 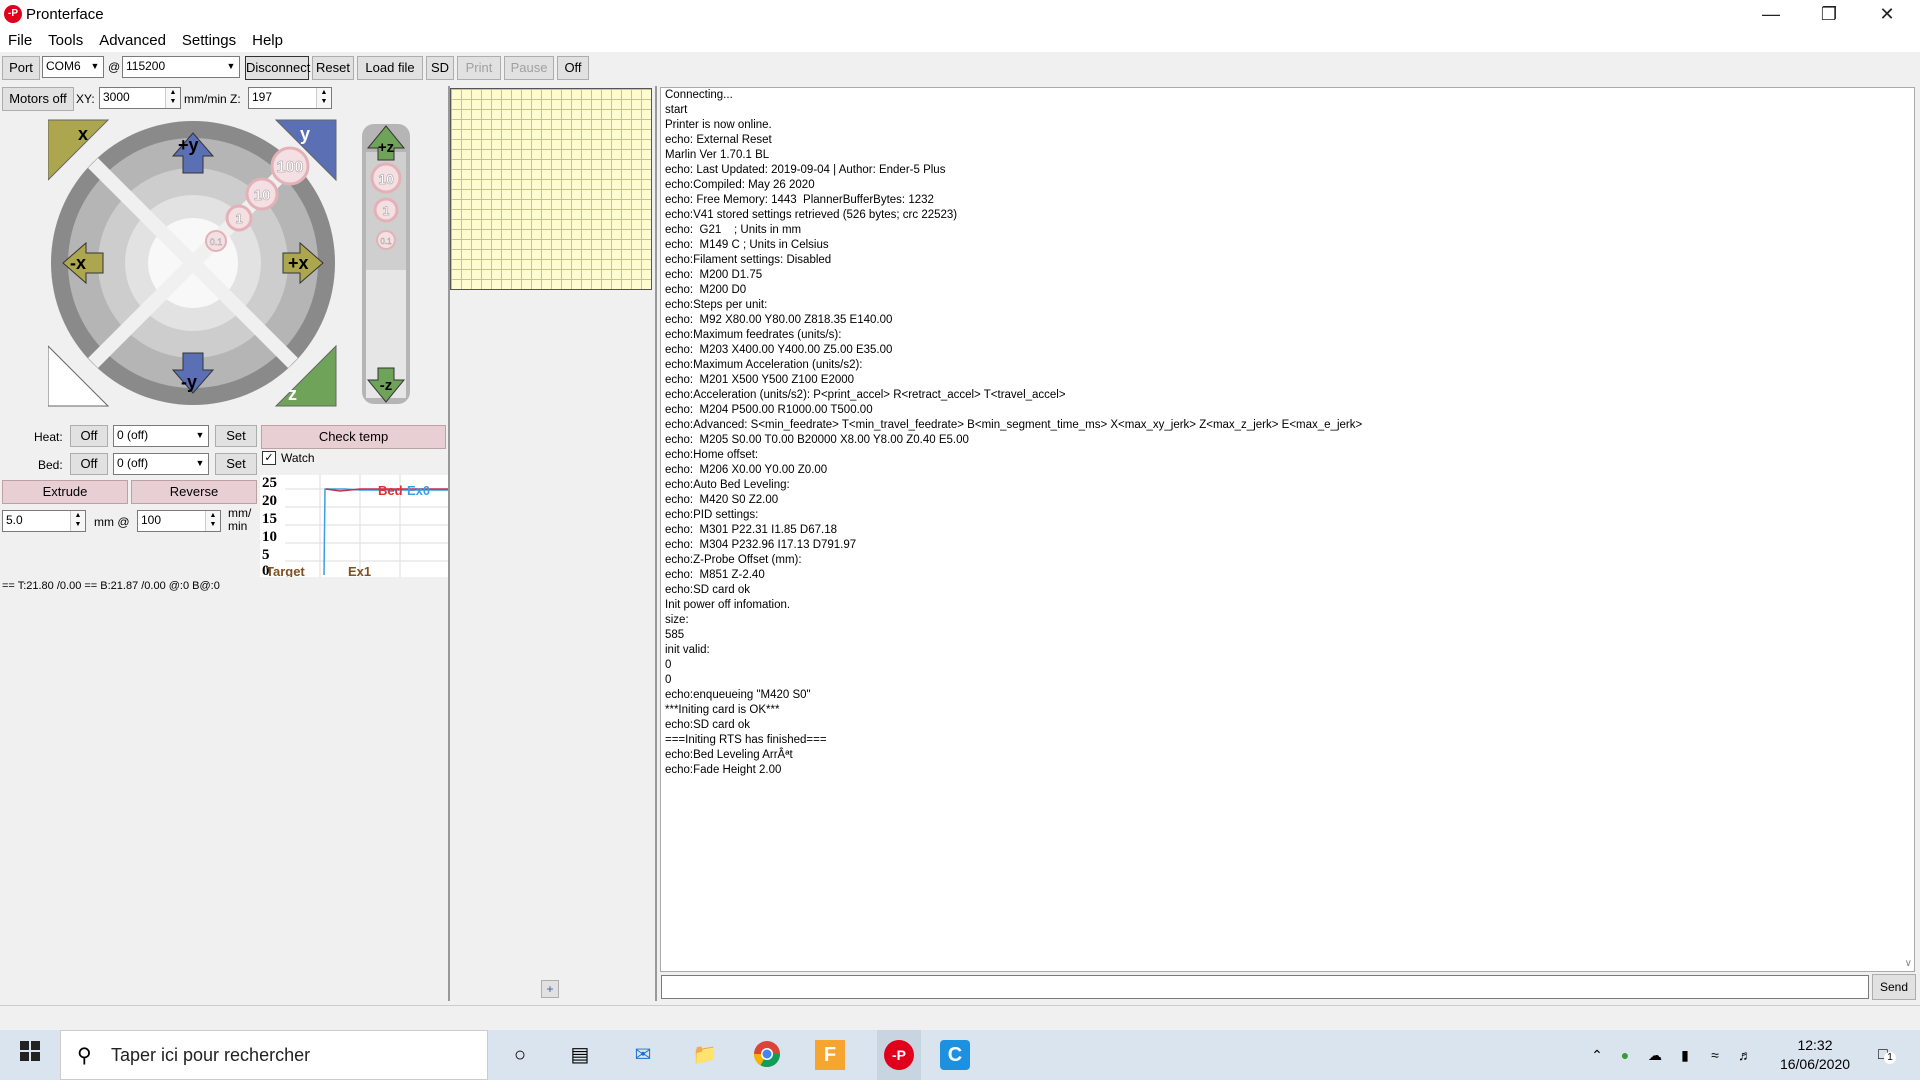 I want to click on bed-off-button: Off, so click(x=89, y=464).